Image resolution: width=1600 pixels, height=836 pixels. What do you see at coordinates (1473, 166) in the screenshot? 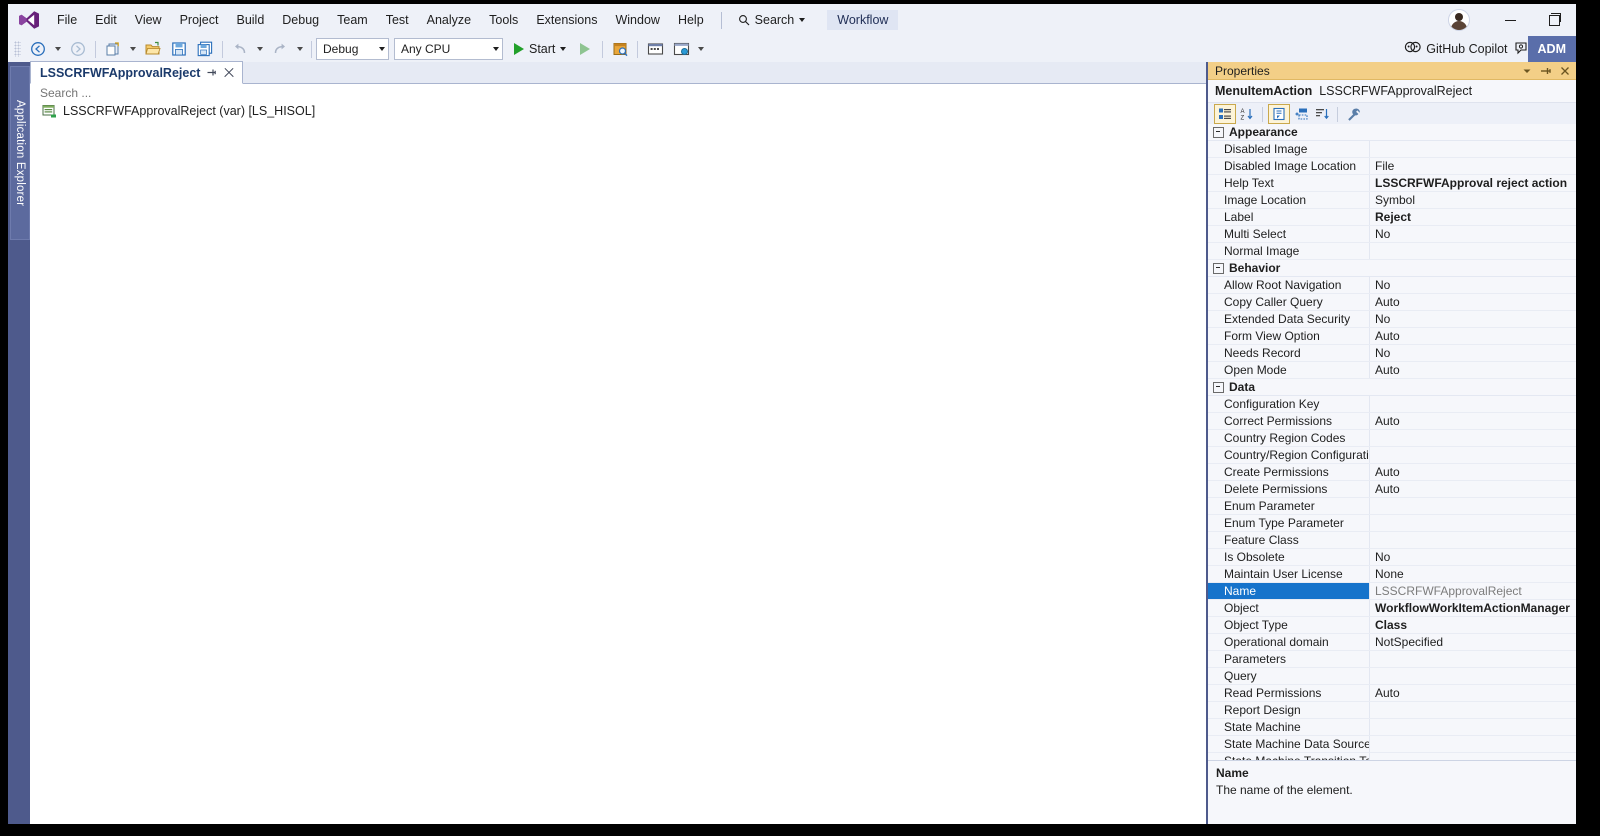
I see `property-value: File` at bounding box center [1473, 166].